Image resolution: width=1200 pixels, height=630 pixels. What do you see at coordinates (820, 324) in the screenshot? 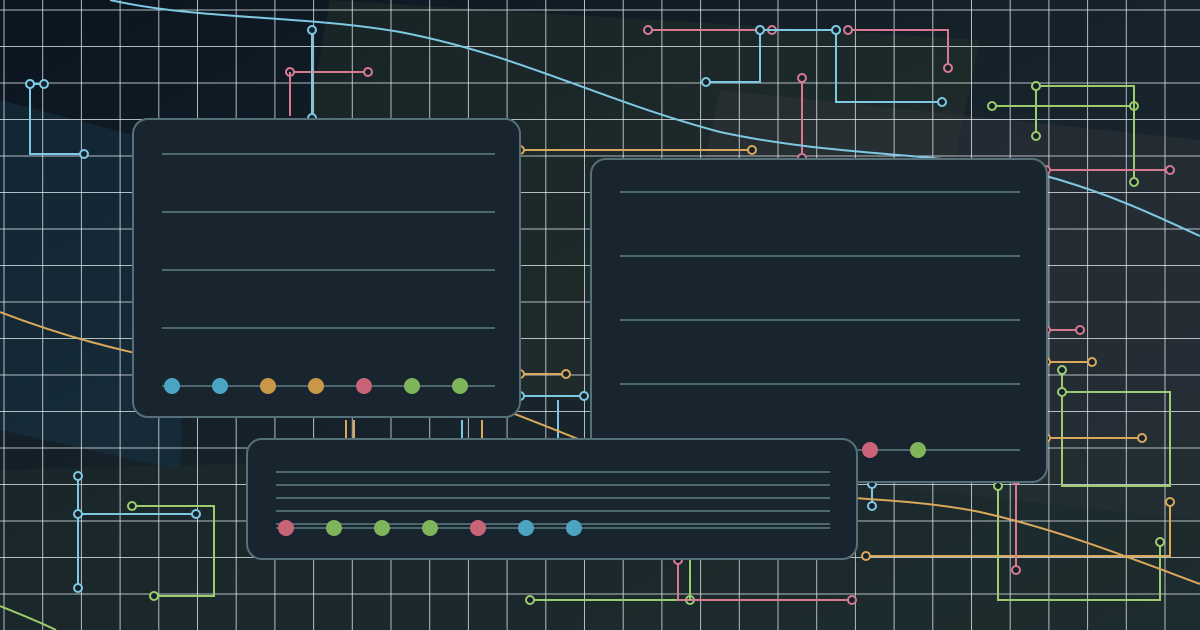
I see `card-right-content` at bounding box center [820, 324].